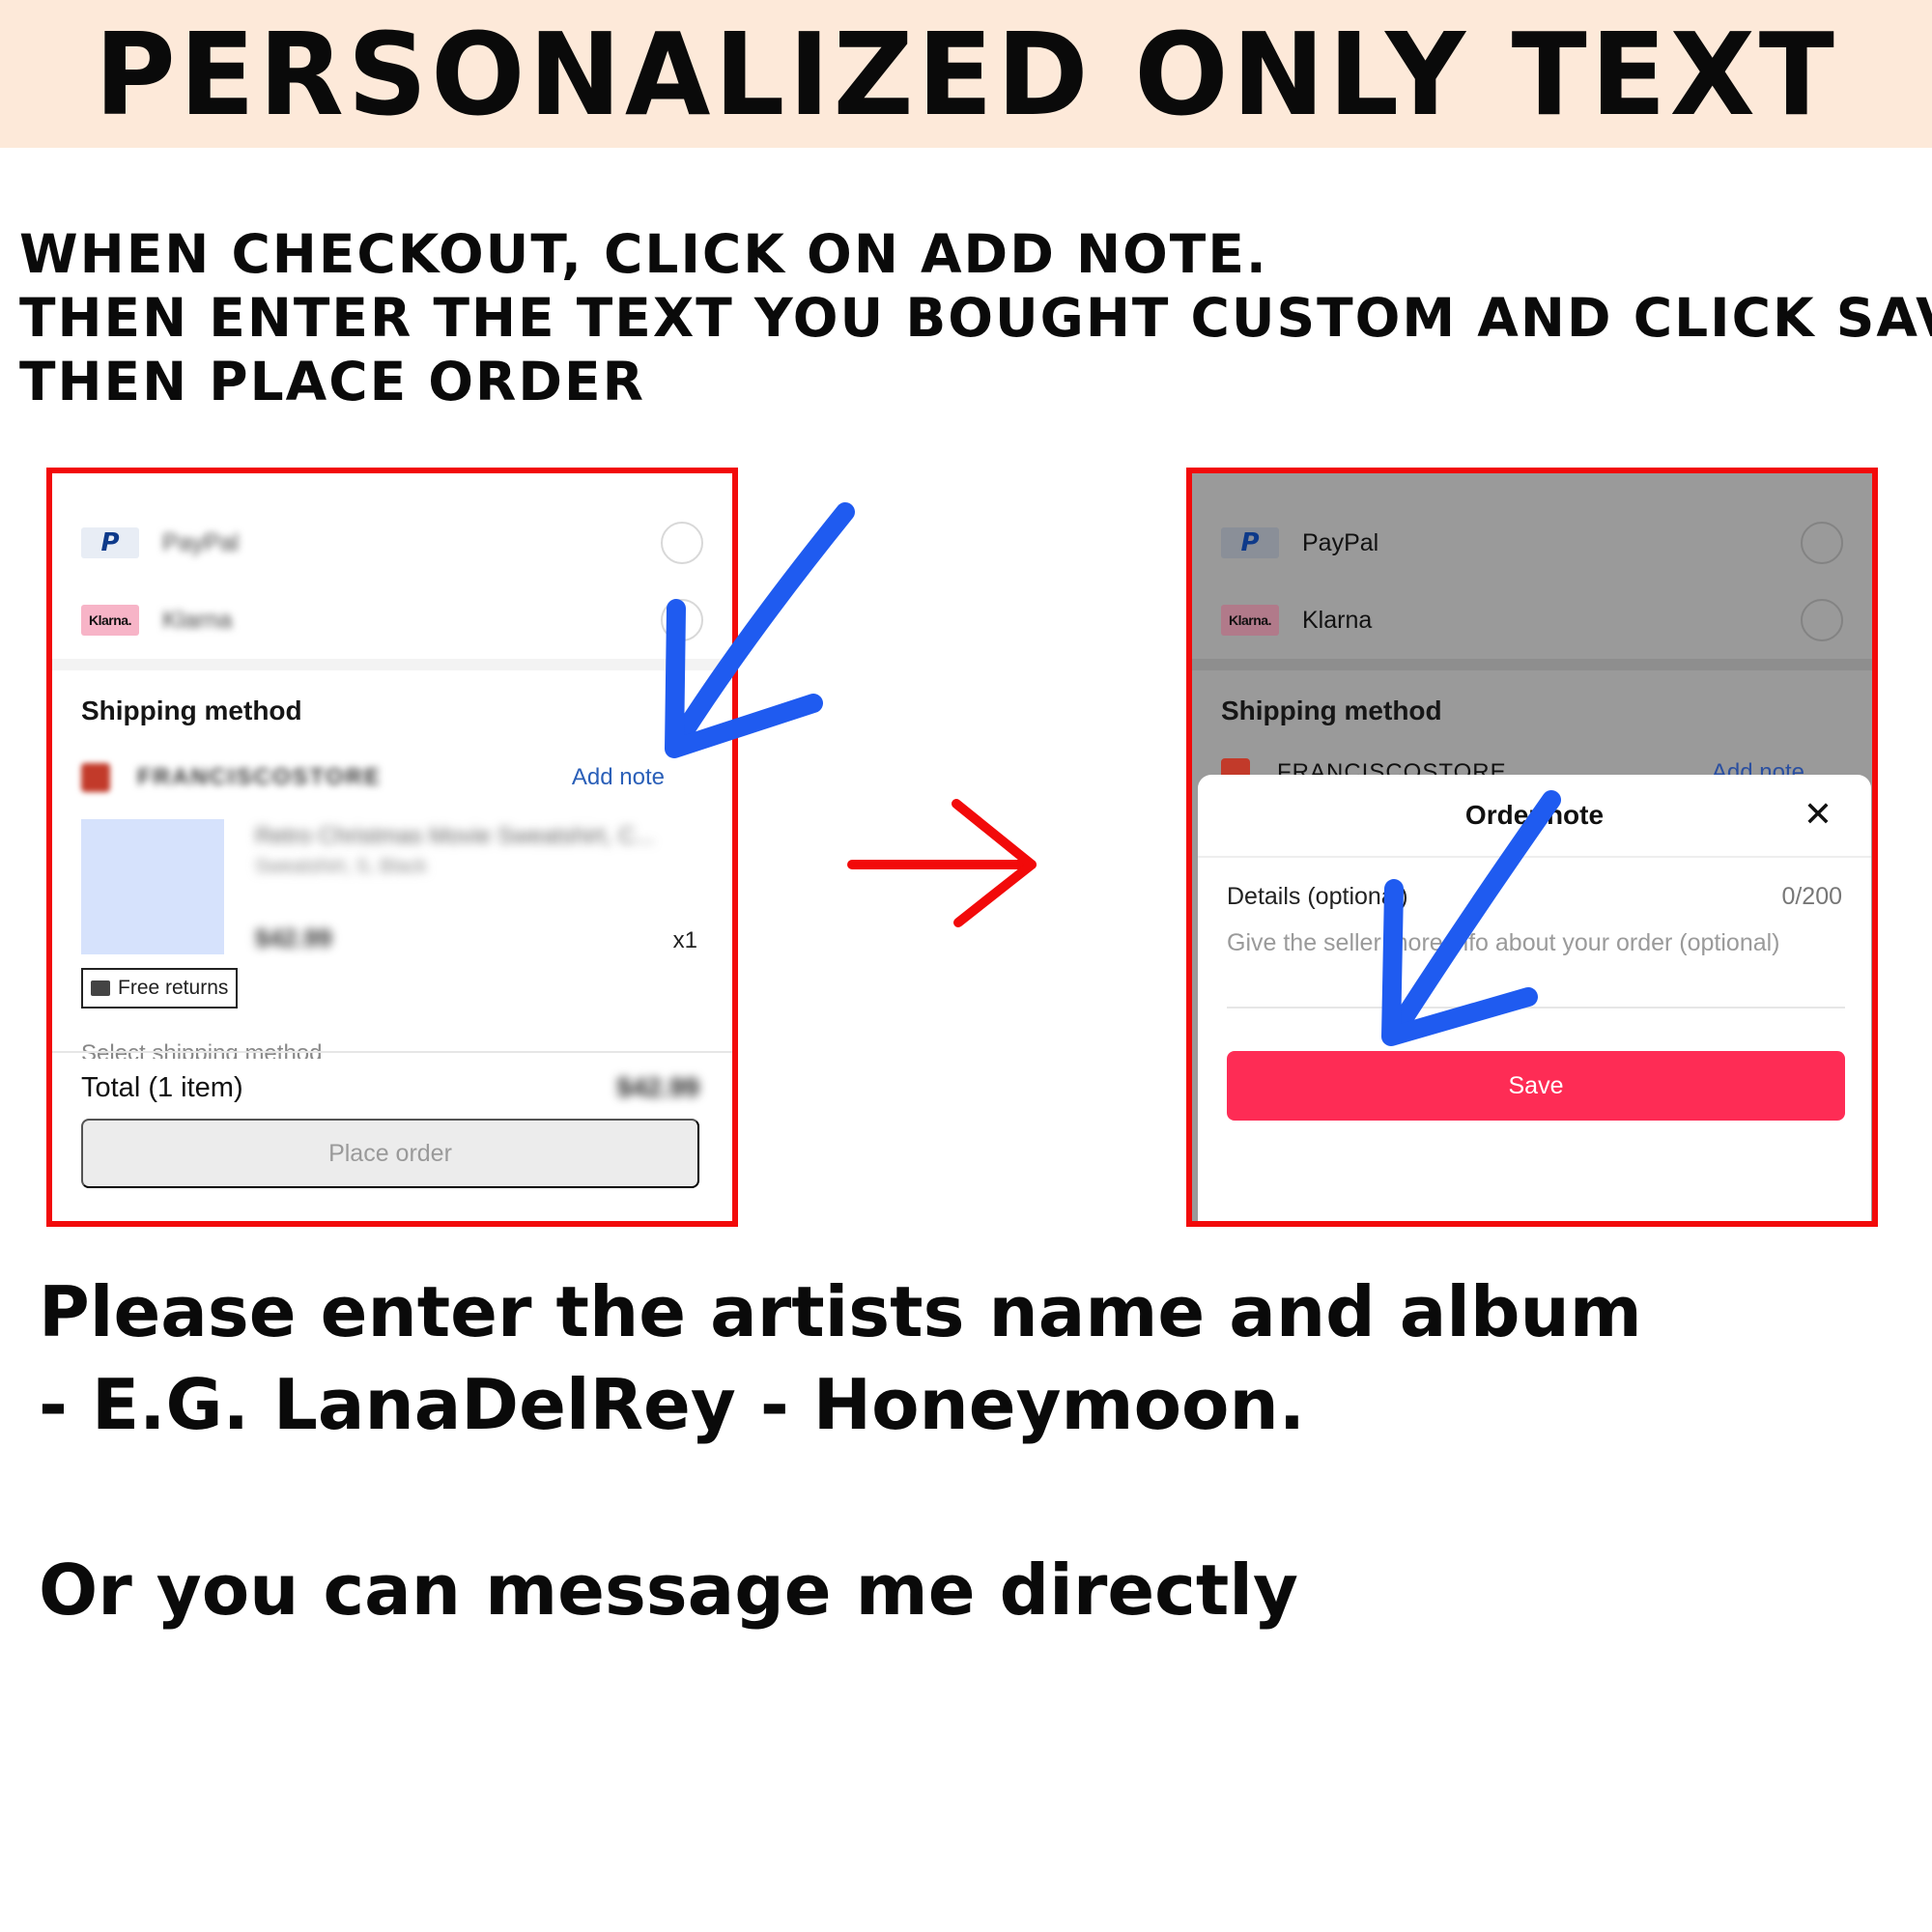 The height and width of the screenshot is (1932, 1932). Describe the element at coordinates (684, 940) in the screenshot. I see `product-quantity: x1` at that location.